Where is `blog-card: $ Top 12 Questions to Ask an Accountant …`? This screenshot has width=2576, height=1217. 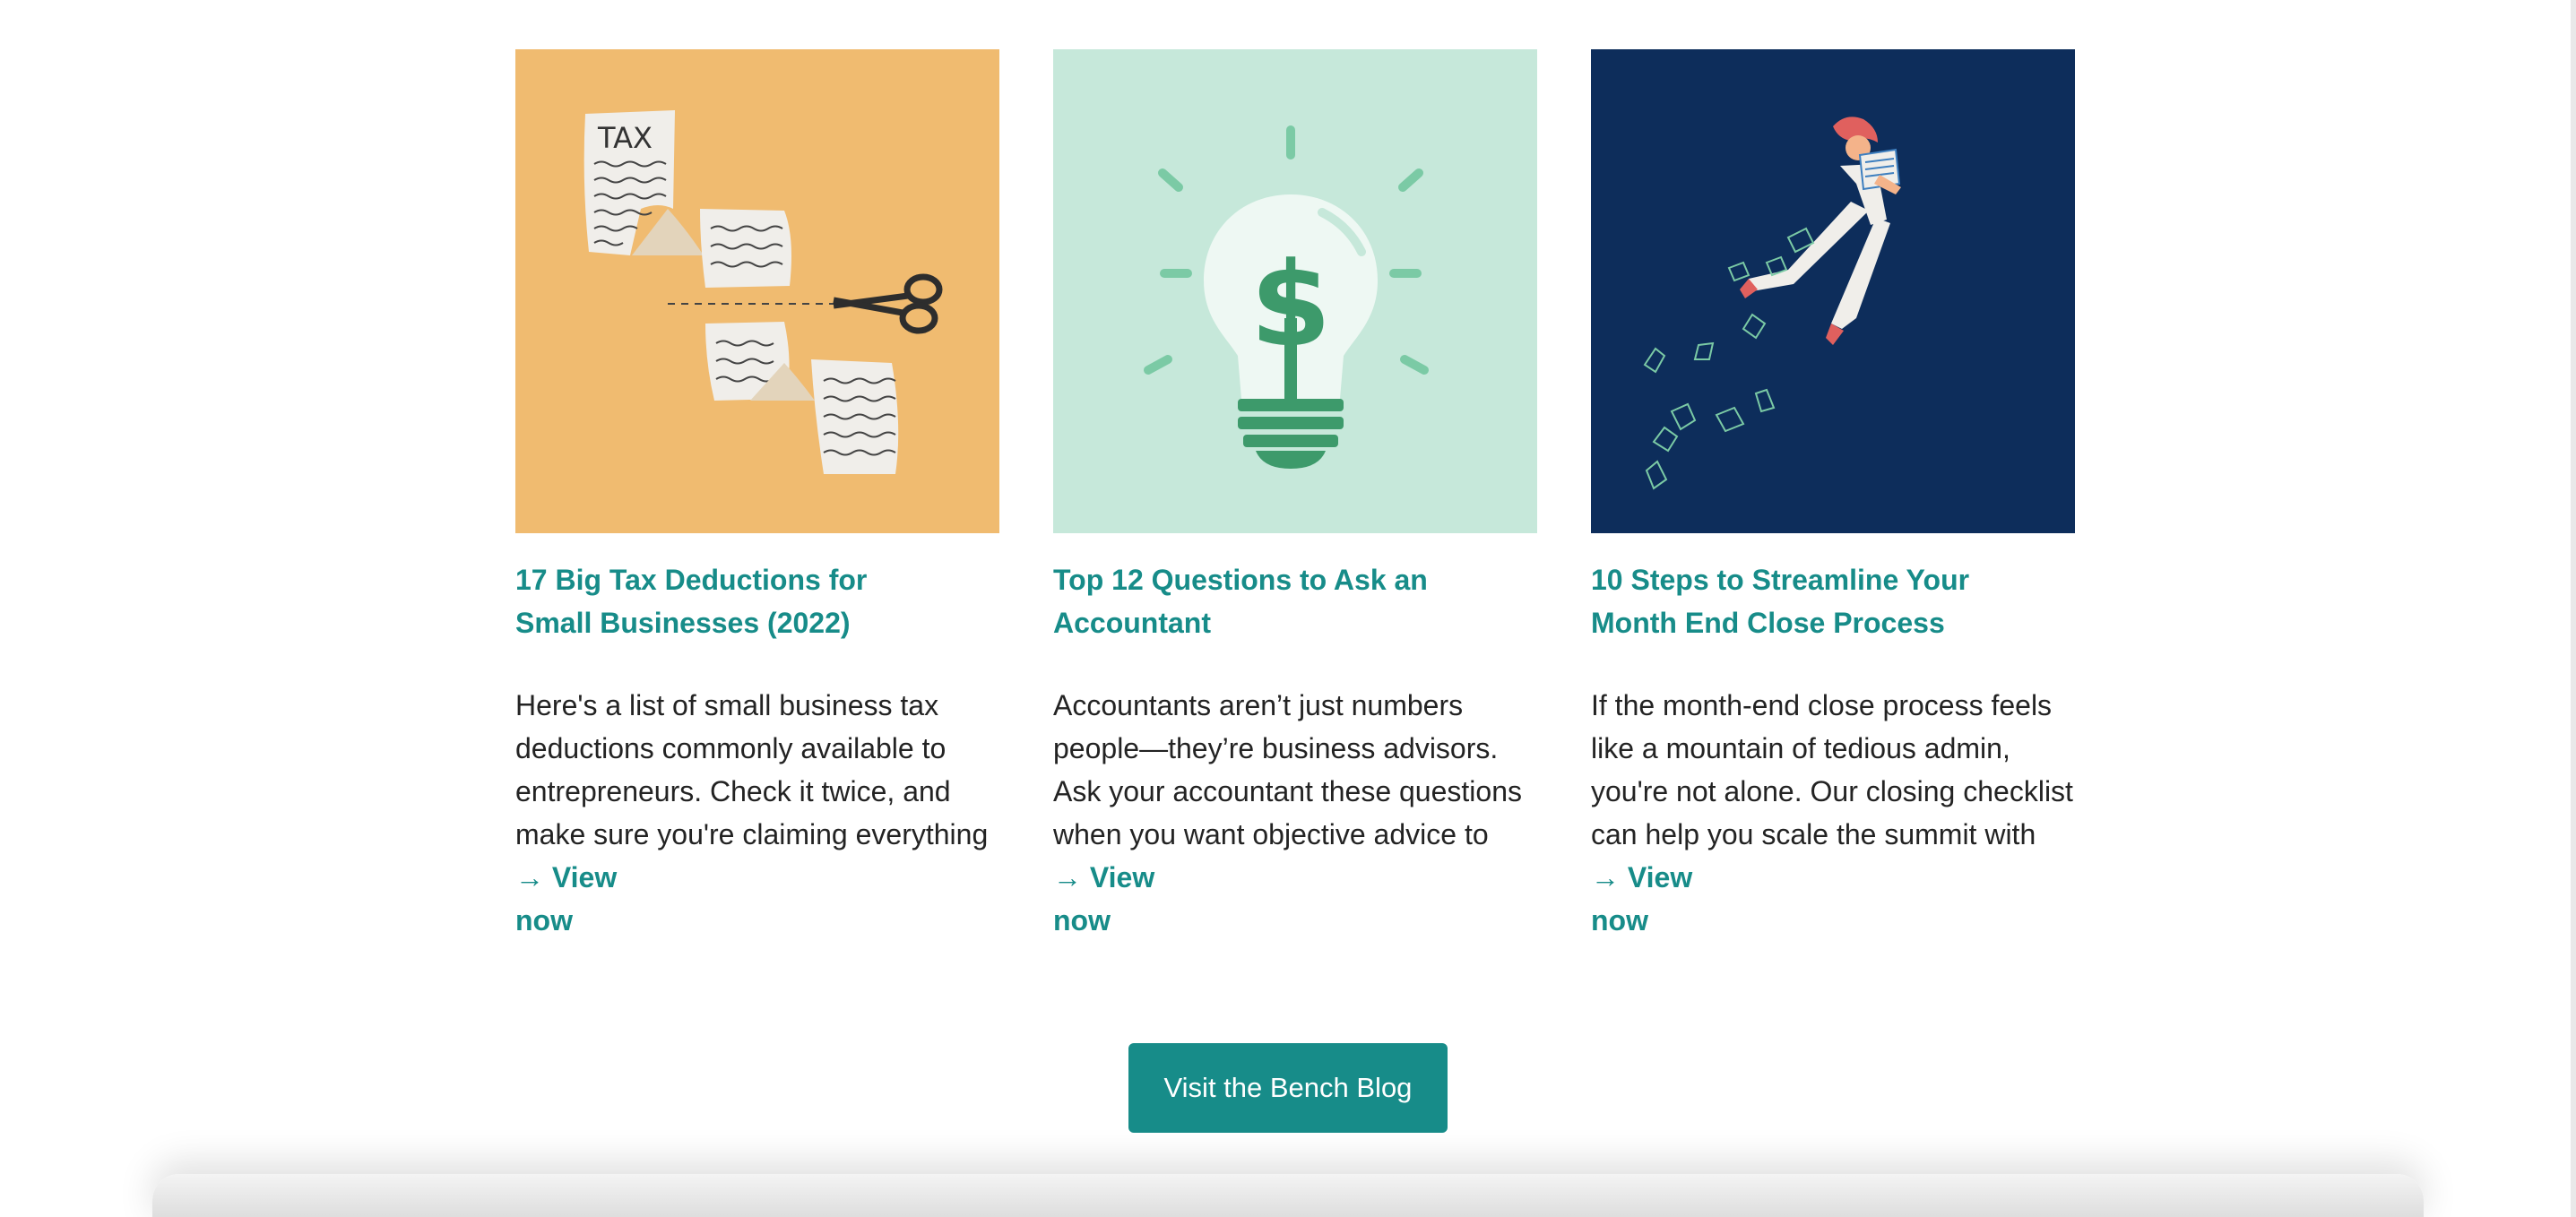 blog-card: $ Top 12 Questions to Ask an Accountant … is located at coordinates (1295, 496).